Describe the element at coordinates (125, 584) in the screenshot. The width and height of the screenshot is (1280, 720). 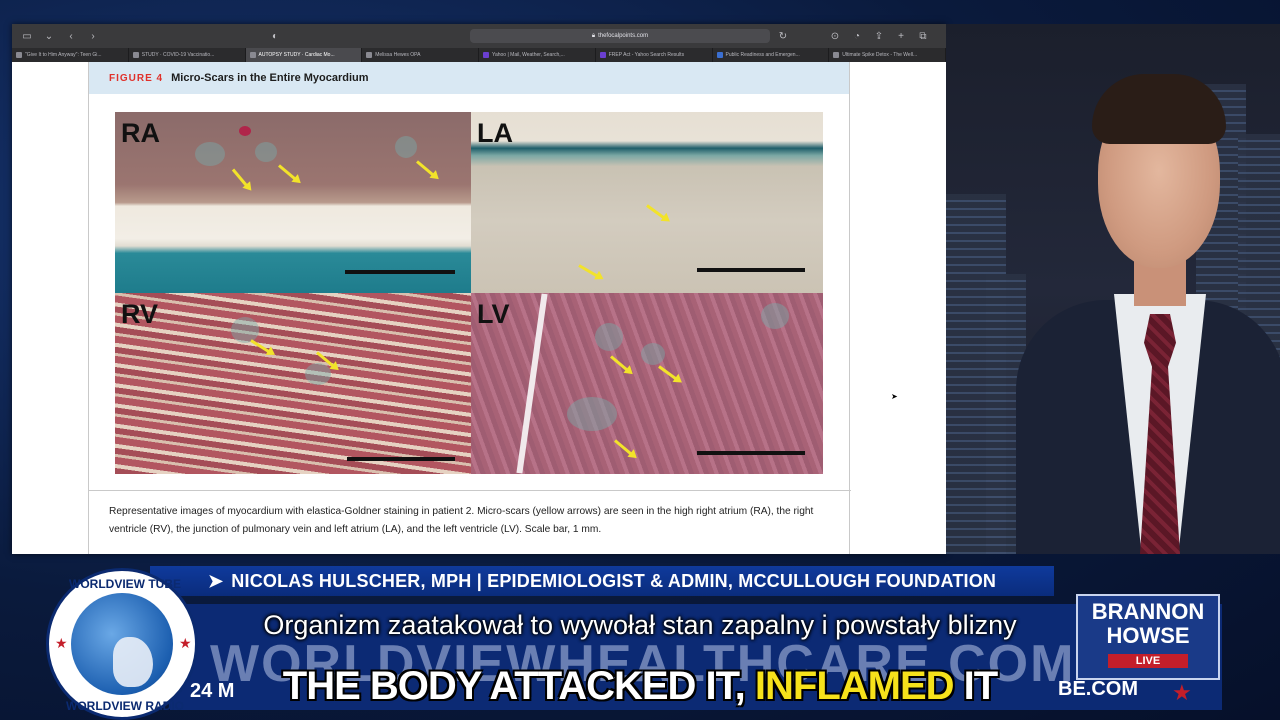
I see `logo-top-text: WORLDVIEW TUBE` at that location.